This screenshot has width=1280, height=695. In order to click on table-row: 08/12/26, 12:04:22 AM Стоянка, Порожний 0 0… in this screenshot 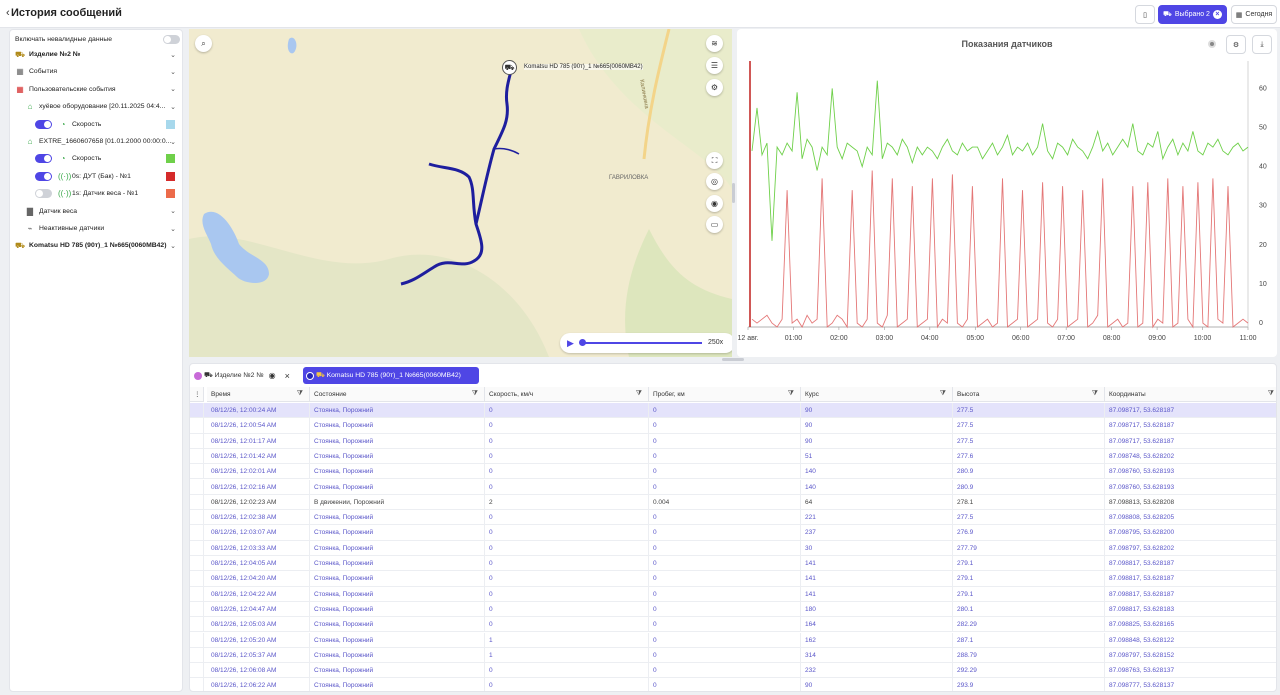, I will do `click(733, 594)`.